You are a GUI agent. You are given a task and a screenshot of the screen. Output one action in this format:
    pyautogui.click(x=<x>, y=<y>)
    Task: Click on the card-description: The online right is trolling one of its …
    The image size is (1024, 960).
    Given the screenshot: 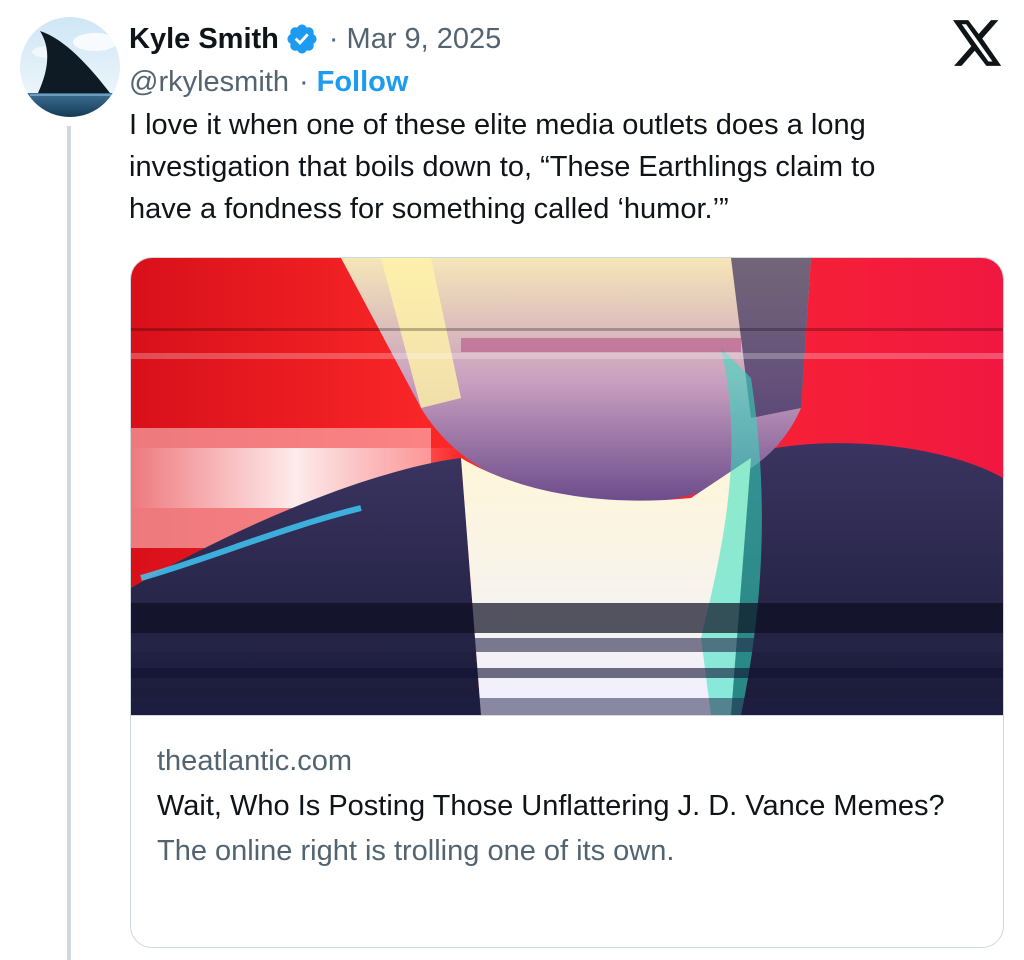 What is the action you would take?
    pyautogui.click(x=416, y=851)
    